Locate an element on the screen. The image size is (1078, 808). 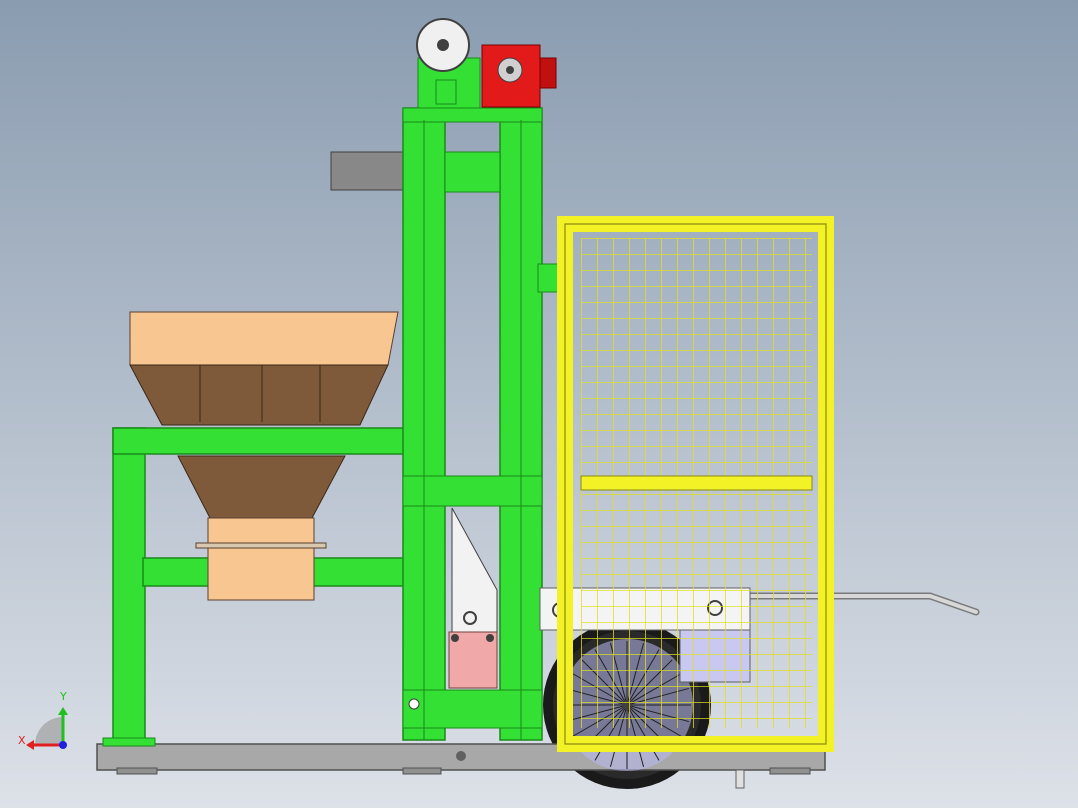
triad-y-label: Y is located at coordinates (63, 696).